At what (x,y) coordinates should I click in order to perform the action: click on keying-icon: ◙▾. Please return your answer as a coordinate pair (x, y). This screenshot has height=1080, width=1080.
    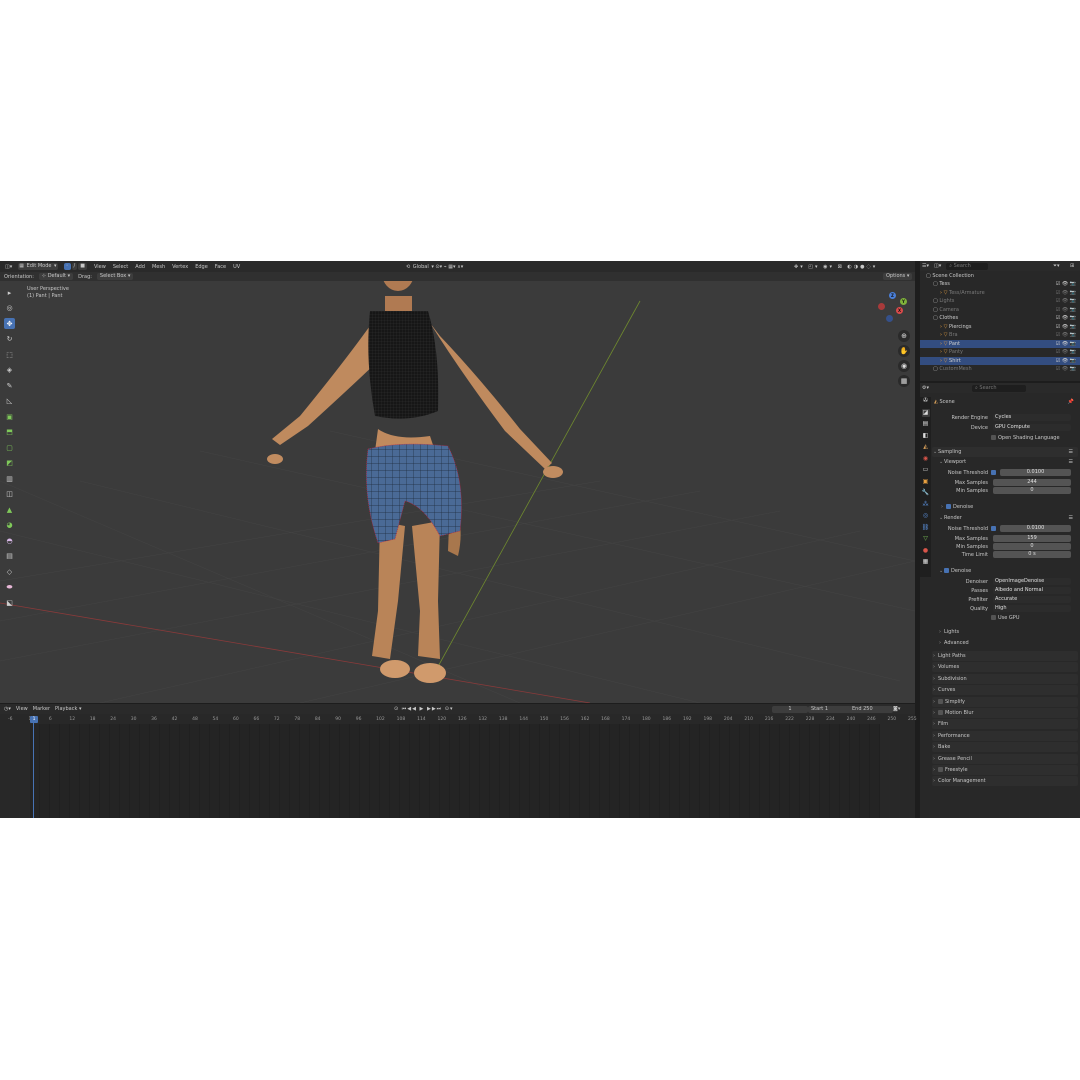
    Looking at the image, I should click on (896, 709).